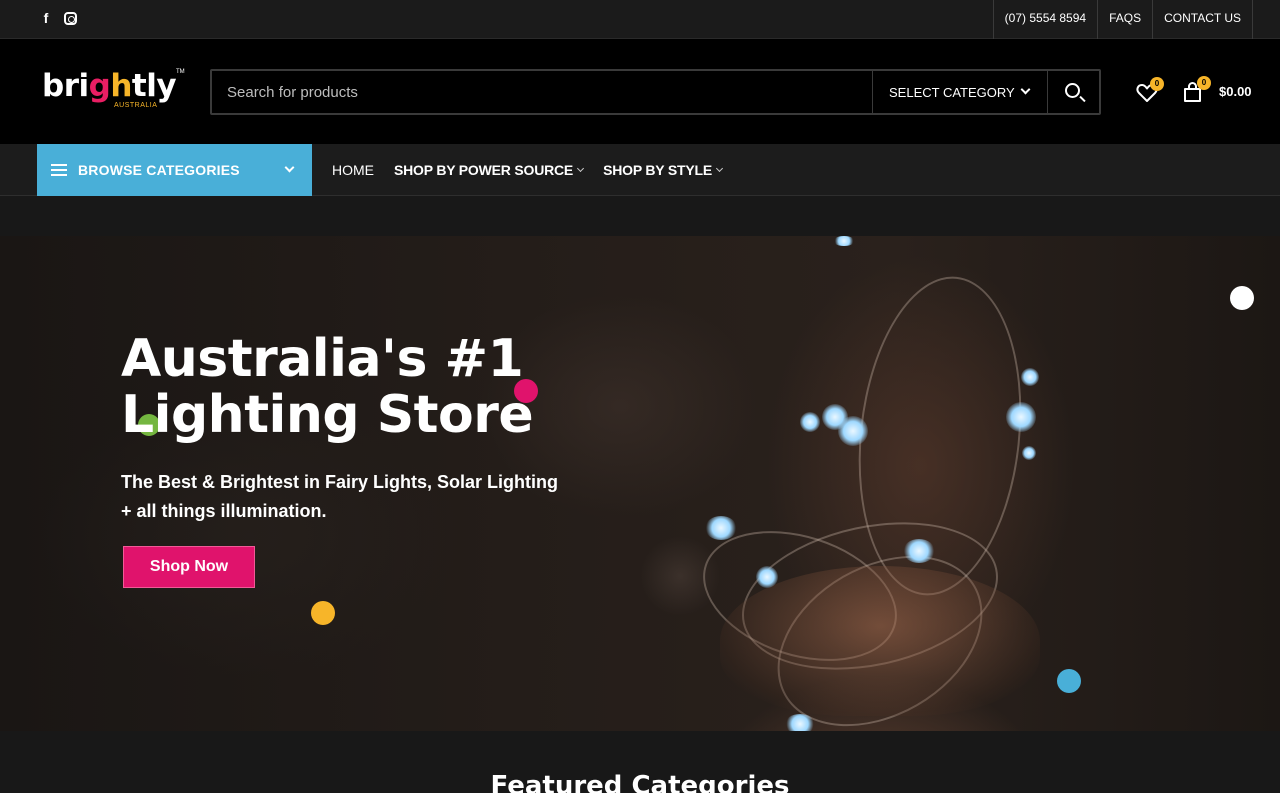 The image size is (1280, 793). I want to click on top-links: (07) 5554 8594 FAQS CONTACT US, so click(1122, 19).